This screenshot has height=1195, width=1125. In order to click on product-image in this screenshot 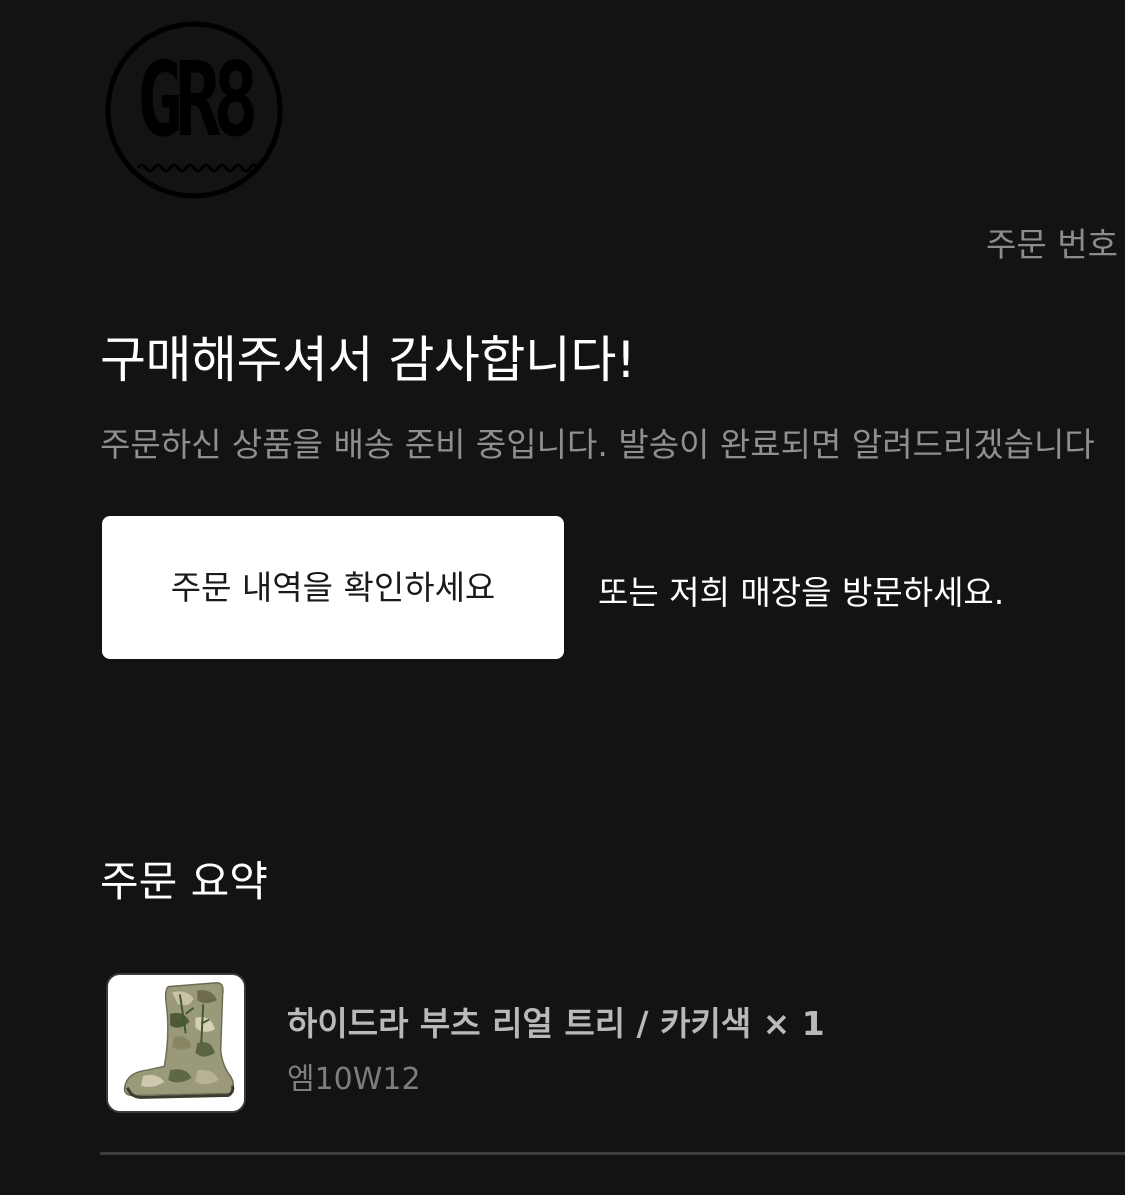, I will do `click(176, 1043)`.